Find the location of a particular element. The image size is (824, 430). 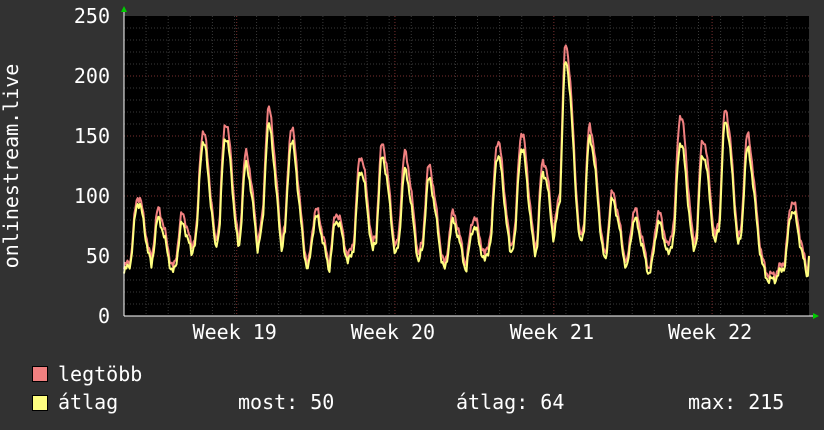

x-tick-label: Week 21 is located at coordinates (552, 332).